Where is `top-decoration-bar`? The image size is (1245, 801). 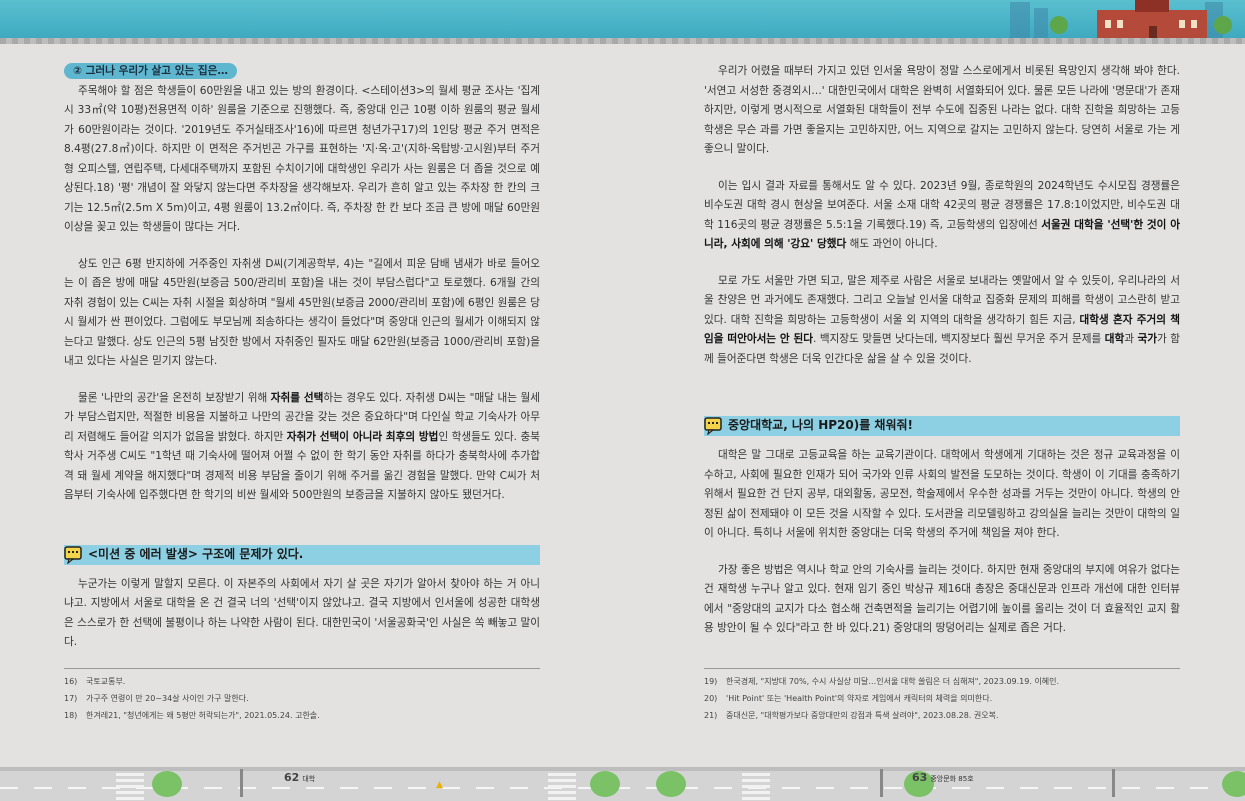
top-decoration-bar is located at coordinates (622, 22).